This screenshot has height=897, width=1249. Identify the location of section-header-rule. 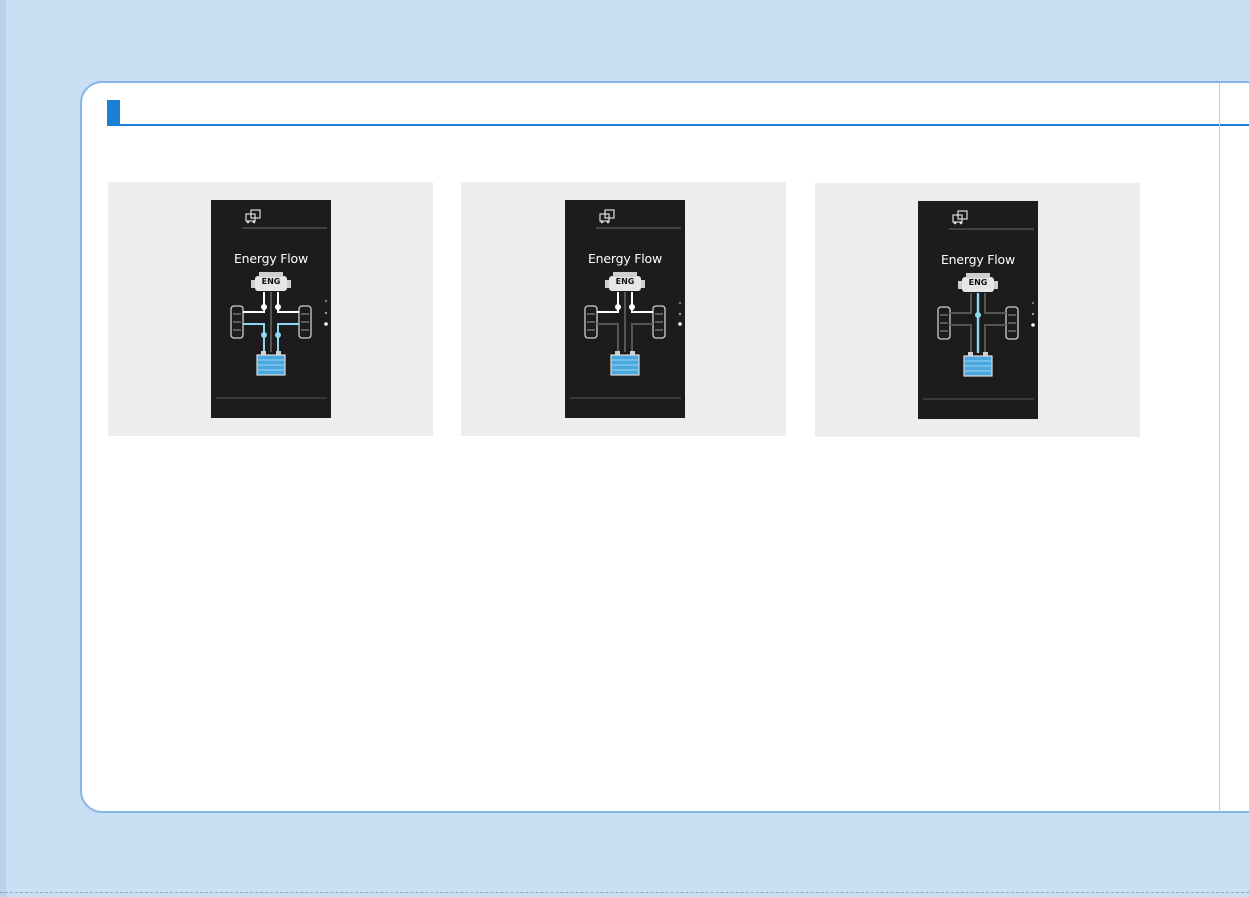
(678, 125).